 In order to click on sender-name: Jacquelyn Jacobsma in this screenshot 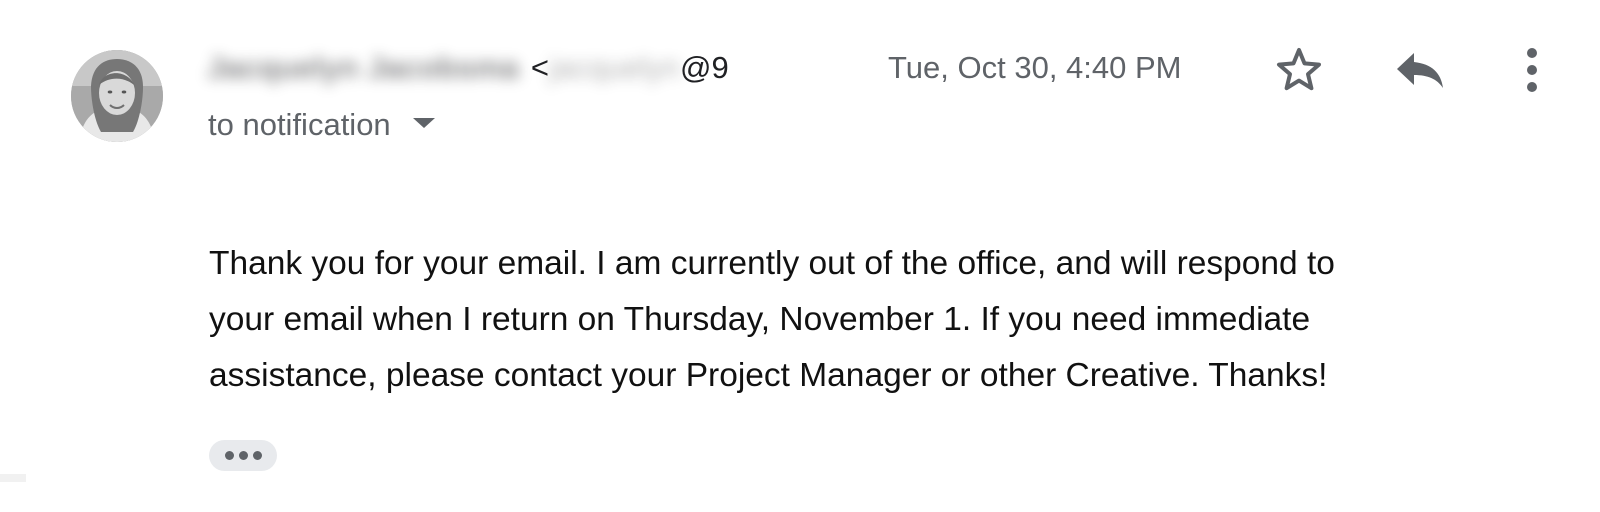, I will do `click(363, 68)`.